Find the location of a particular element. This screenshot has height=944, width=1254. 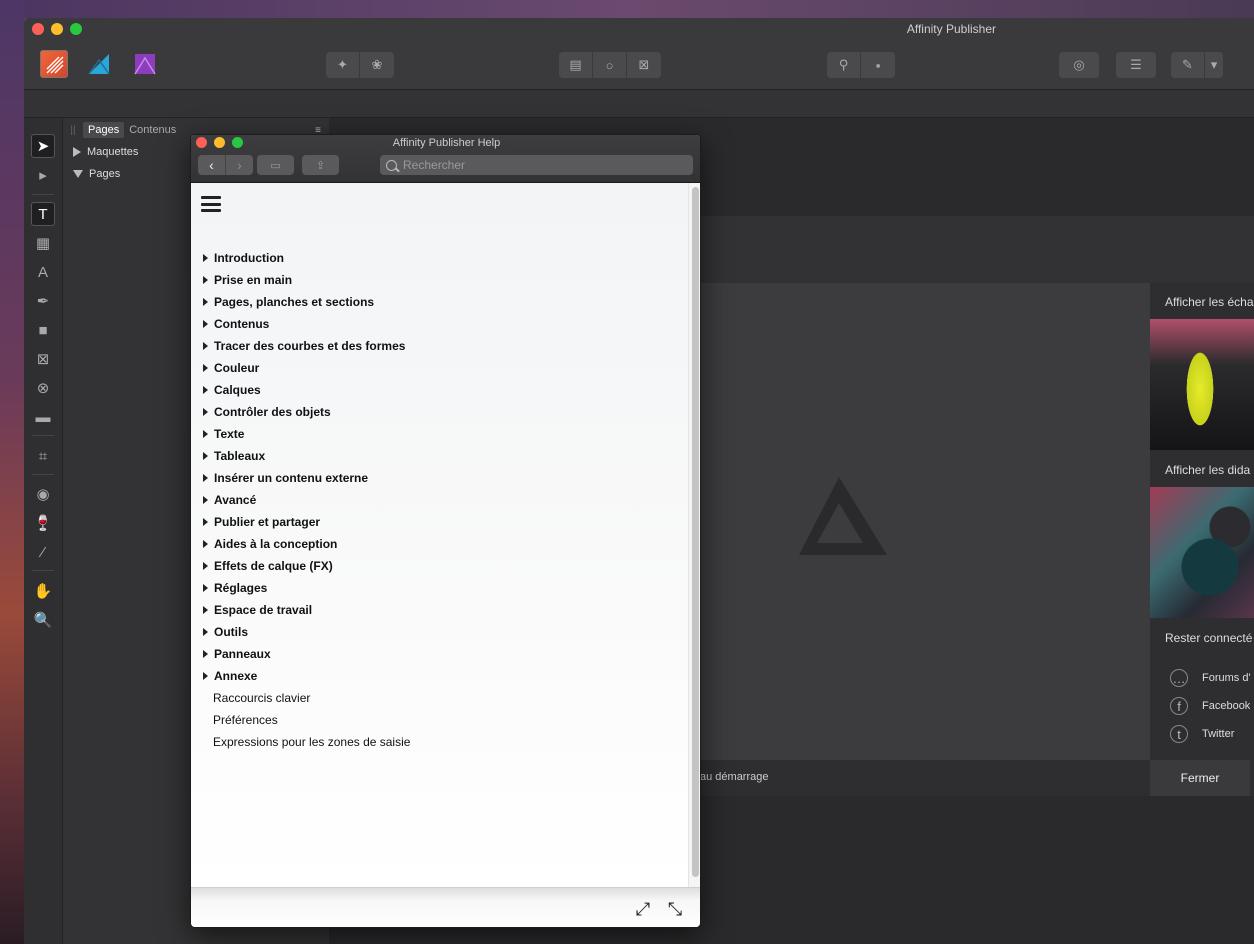

close-button: Fermer is located at coordinates (1200, 778).